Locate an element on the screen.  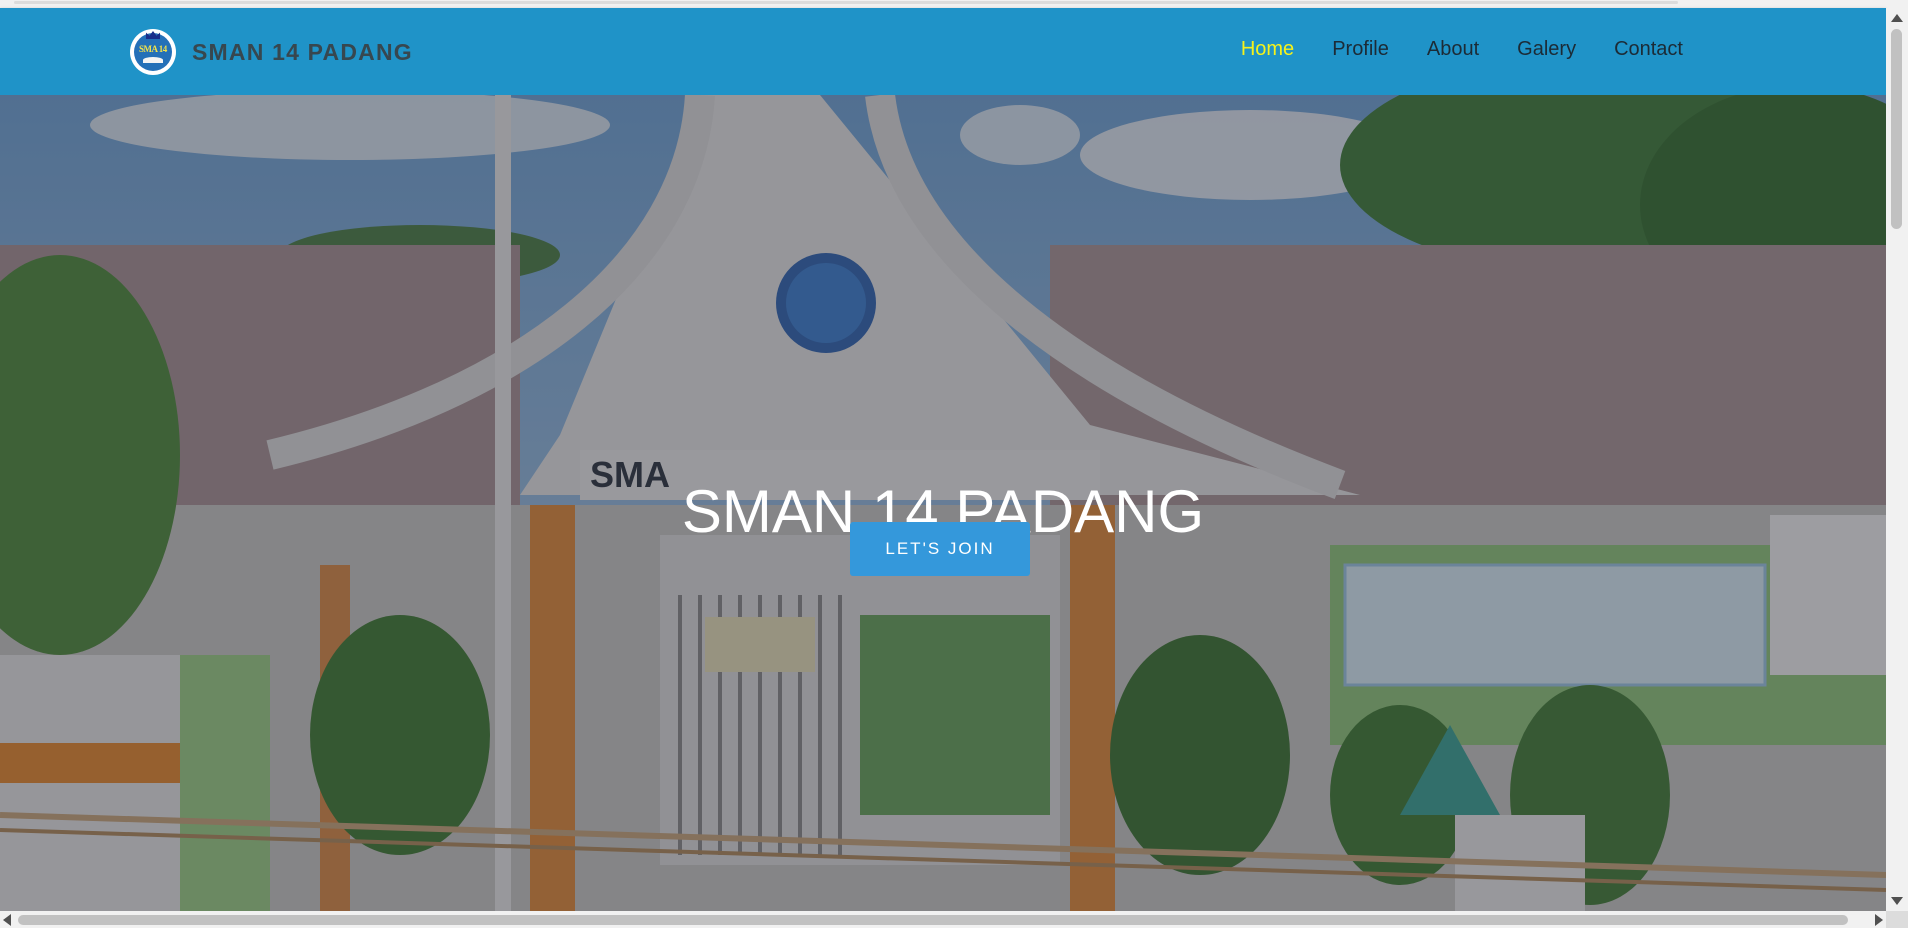
nav-link-galery: Galery is located at coordinates (1546, 49).